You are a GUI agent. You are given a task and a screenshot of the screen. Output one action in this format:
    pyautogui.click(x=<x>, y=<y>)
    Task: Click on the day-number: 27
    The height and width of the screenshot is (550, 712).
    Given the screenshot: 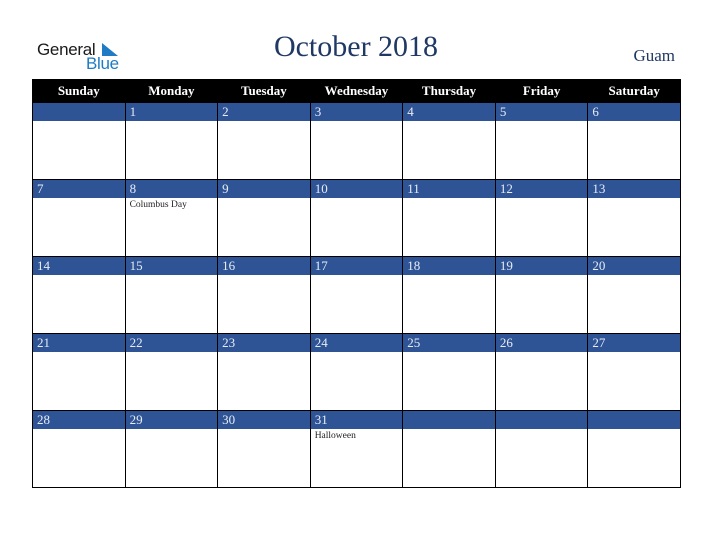 What is the action you would take?
    pyautogui.click(x=634, y=343)
    